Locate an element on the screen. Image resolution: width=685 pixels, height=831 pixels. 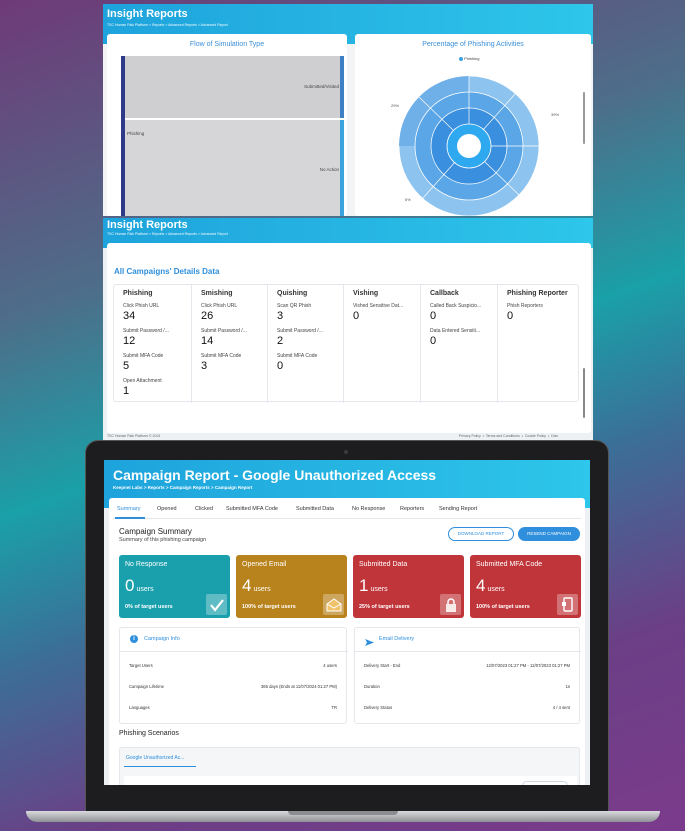
metric-value: 5 is located at coordinates (126, 366).